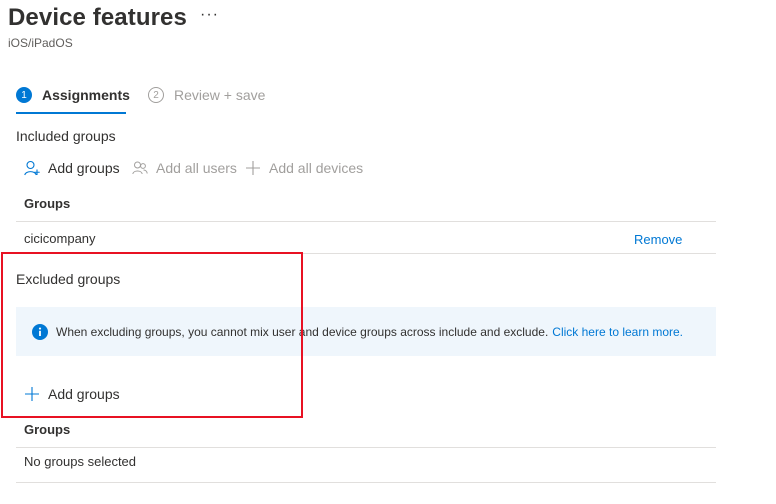 The image size is (776, 504). Describe the element at coordinates (71, 113) in the screenshot. I see `active-step-indicator` at that location.